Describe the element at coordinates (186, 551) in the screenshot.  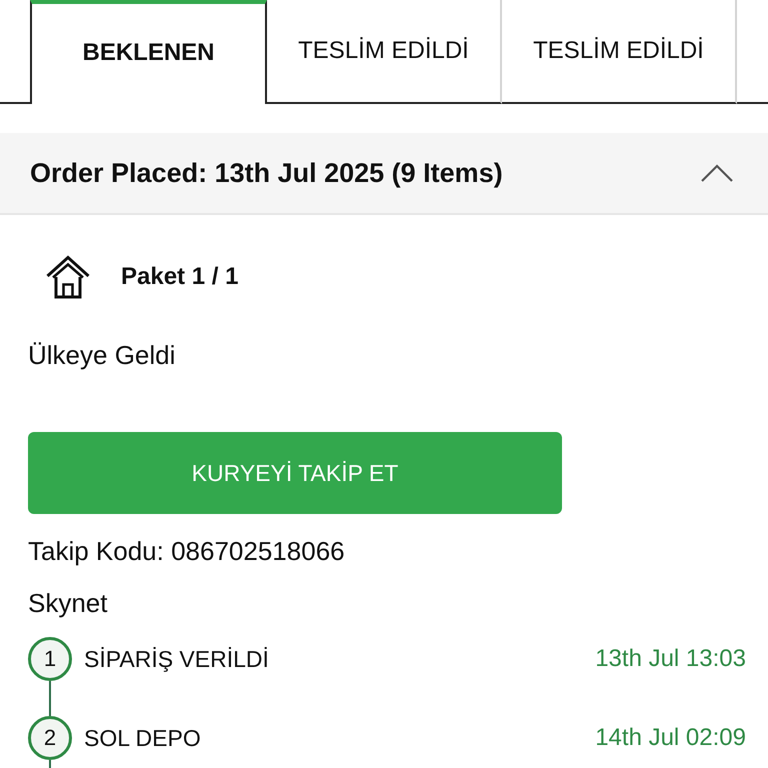
I see `tracking-code: Takip Kodu: 086702518066` at that location.